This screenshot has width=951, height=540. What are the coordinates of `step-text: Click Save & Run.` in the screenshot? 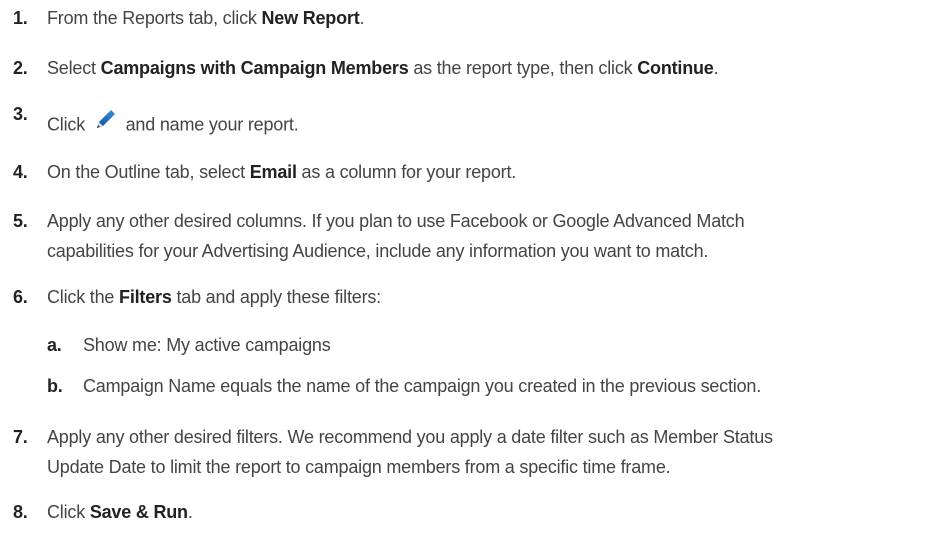 It's located at (494, 512).